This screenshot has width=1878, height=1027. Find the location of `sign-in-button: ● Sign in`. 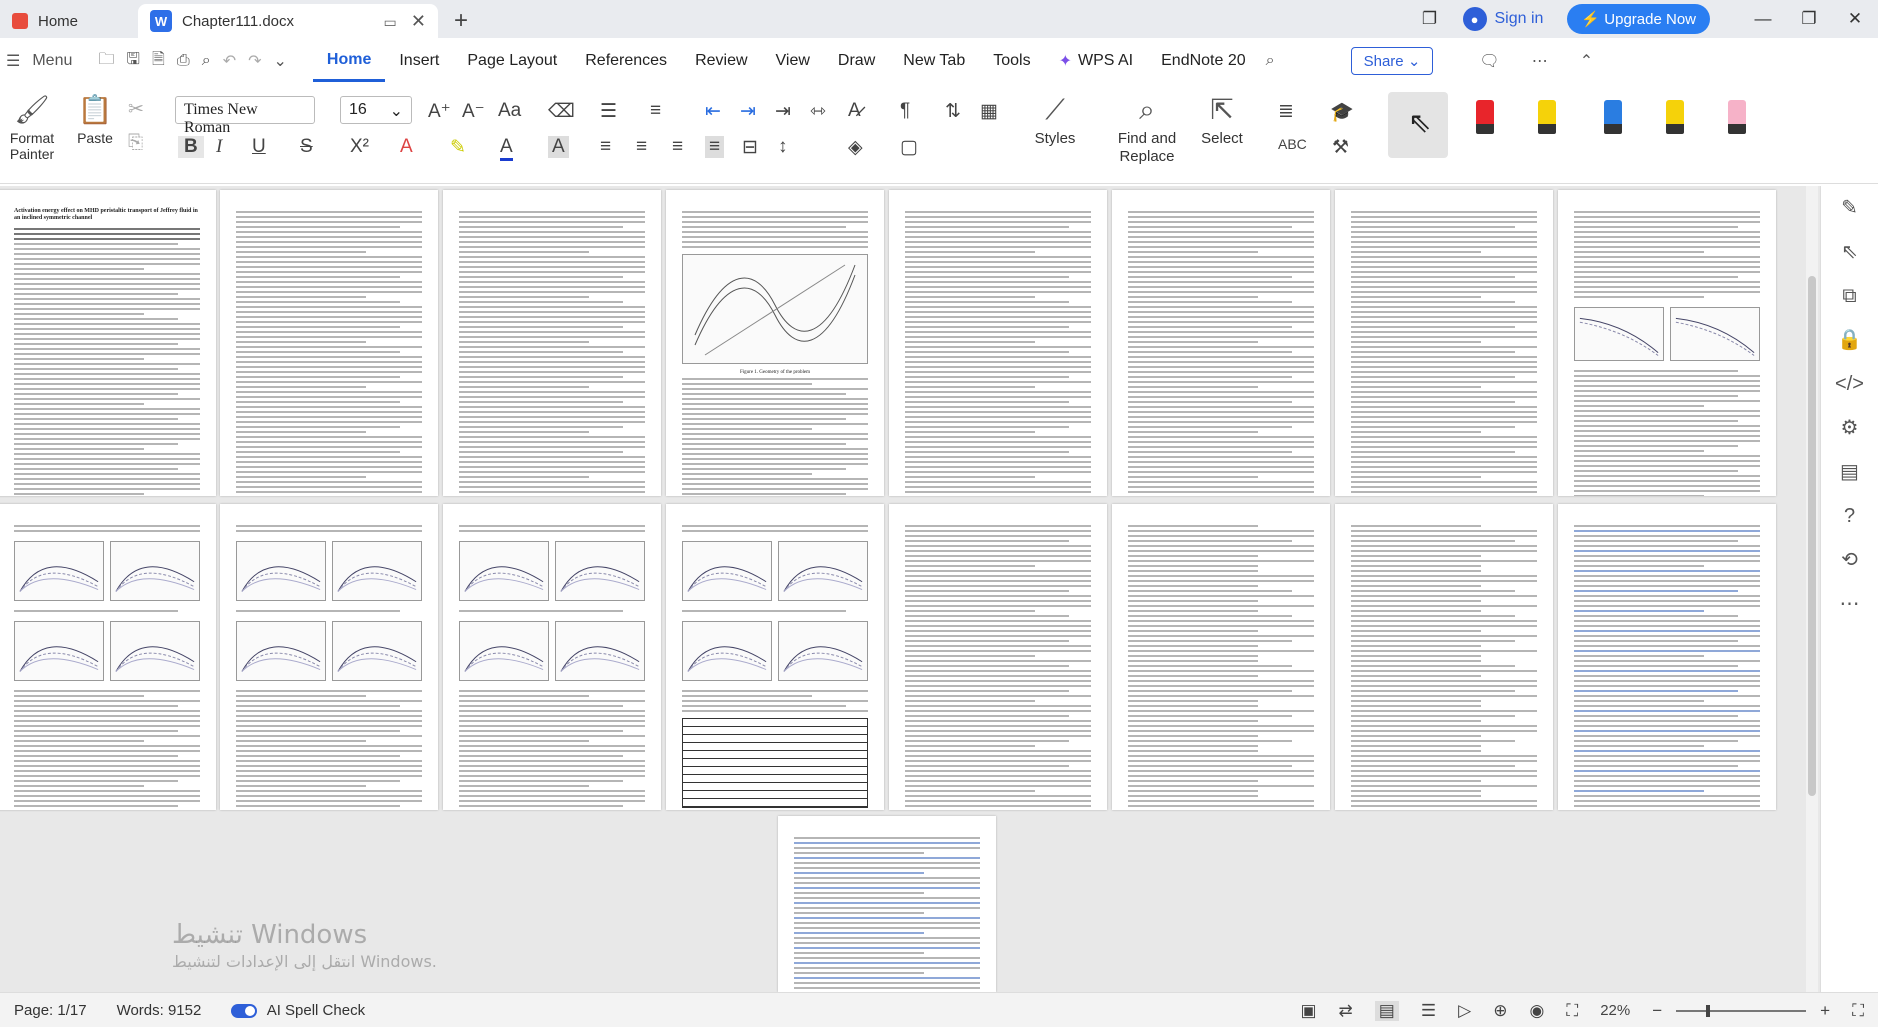

sign-in-button: ● Sign in is located at coordinates (1502, 19).